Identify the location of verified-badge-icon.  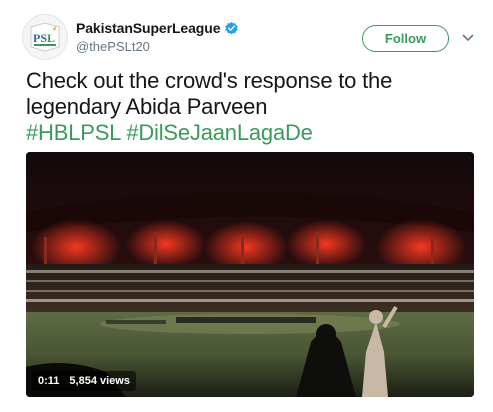
(232, 27).